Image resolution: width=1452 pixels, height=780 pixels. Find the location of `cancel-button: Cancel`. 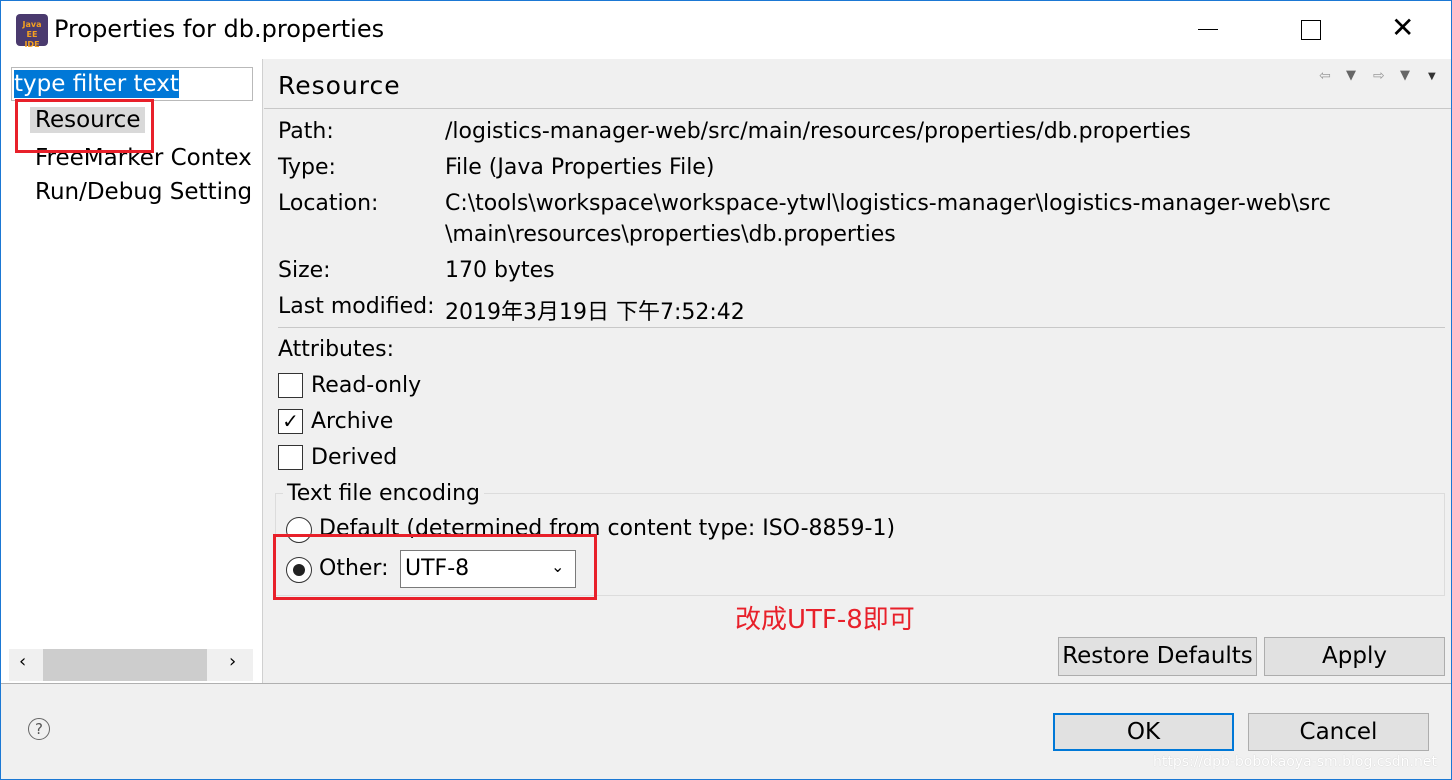

cancel-button: Cancel is located at coordinates (1338, 732).